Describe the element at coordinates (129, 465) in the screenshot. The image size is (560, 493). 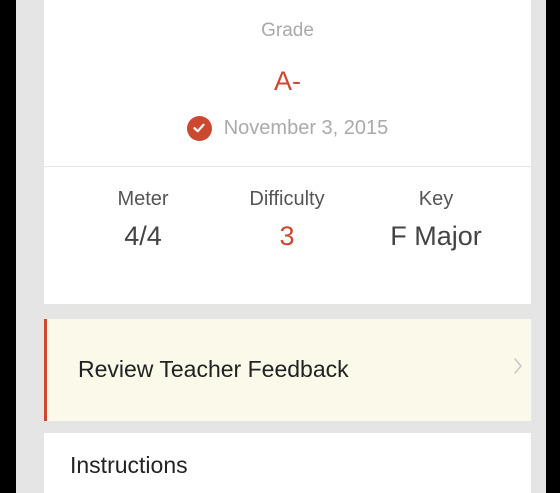
I see `instructions-label: Instructions` at that location.